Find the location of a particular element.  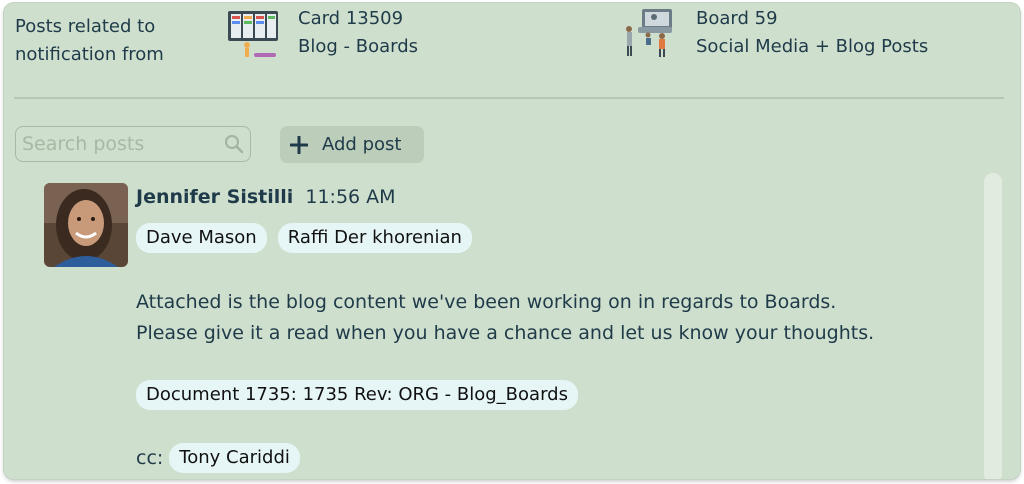

board-title: Board 59 is located at coordinates (737, 18).